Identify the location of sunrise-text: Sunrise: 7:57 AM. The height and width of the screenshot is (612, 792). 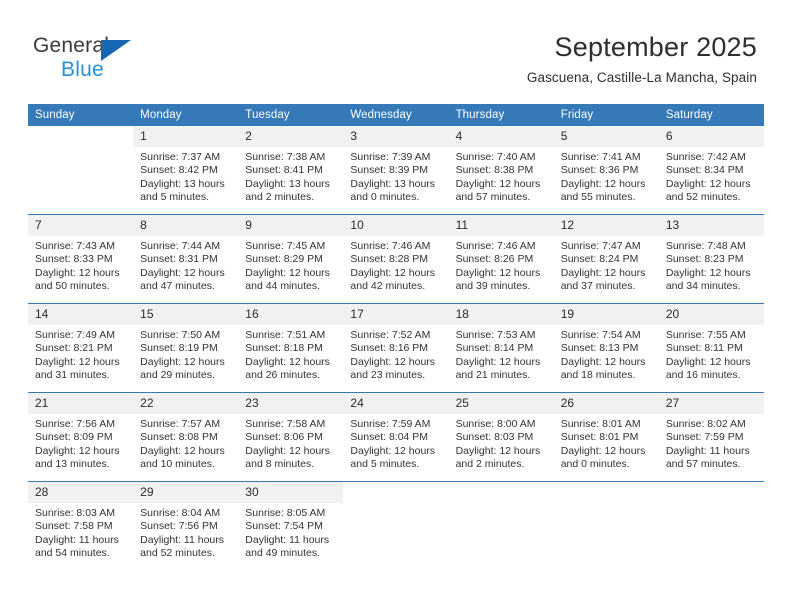
(180, 424).